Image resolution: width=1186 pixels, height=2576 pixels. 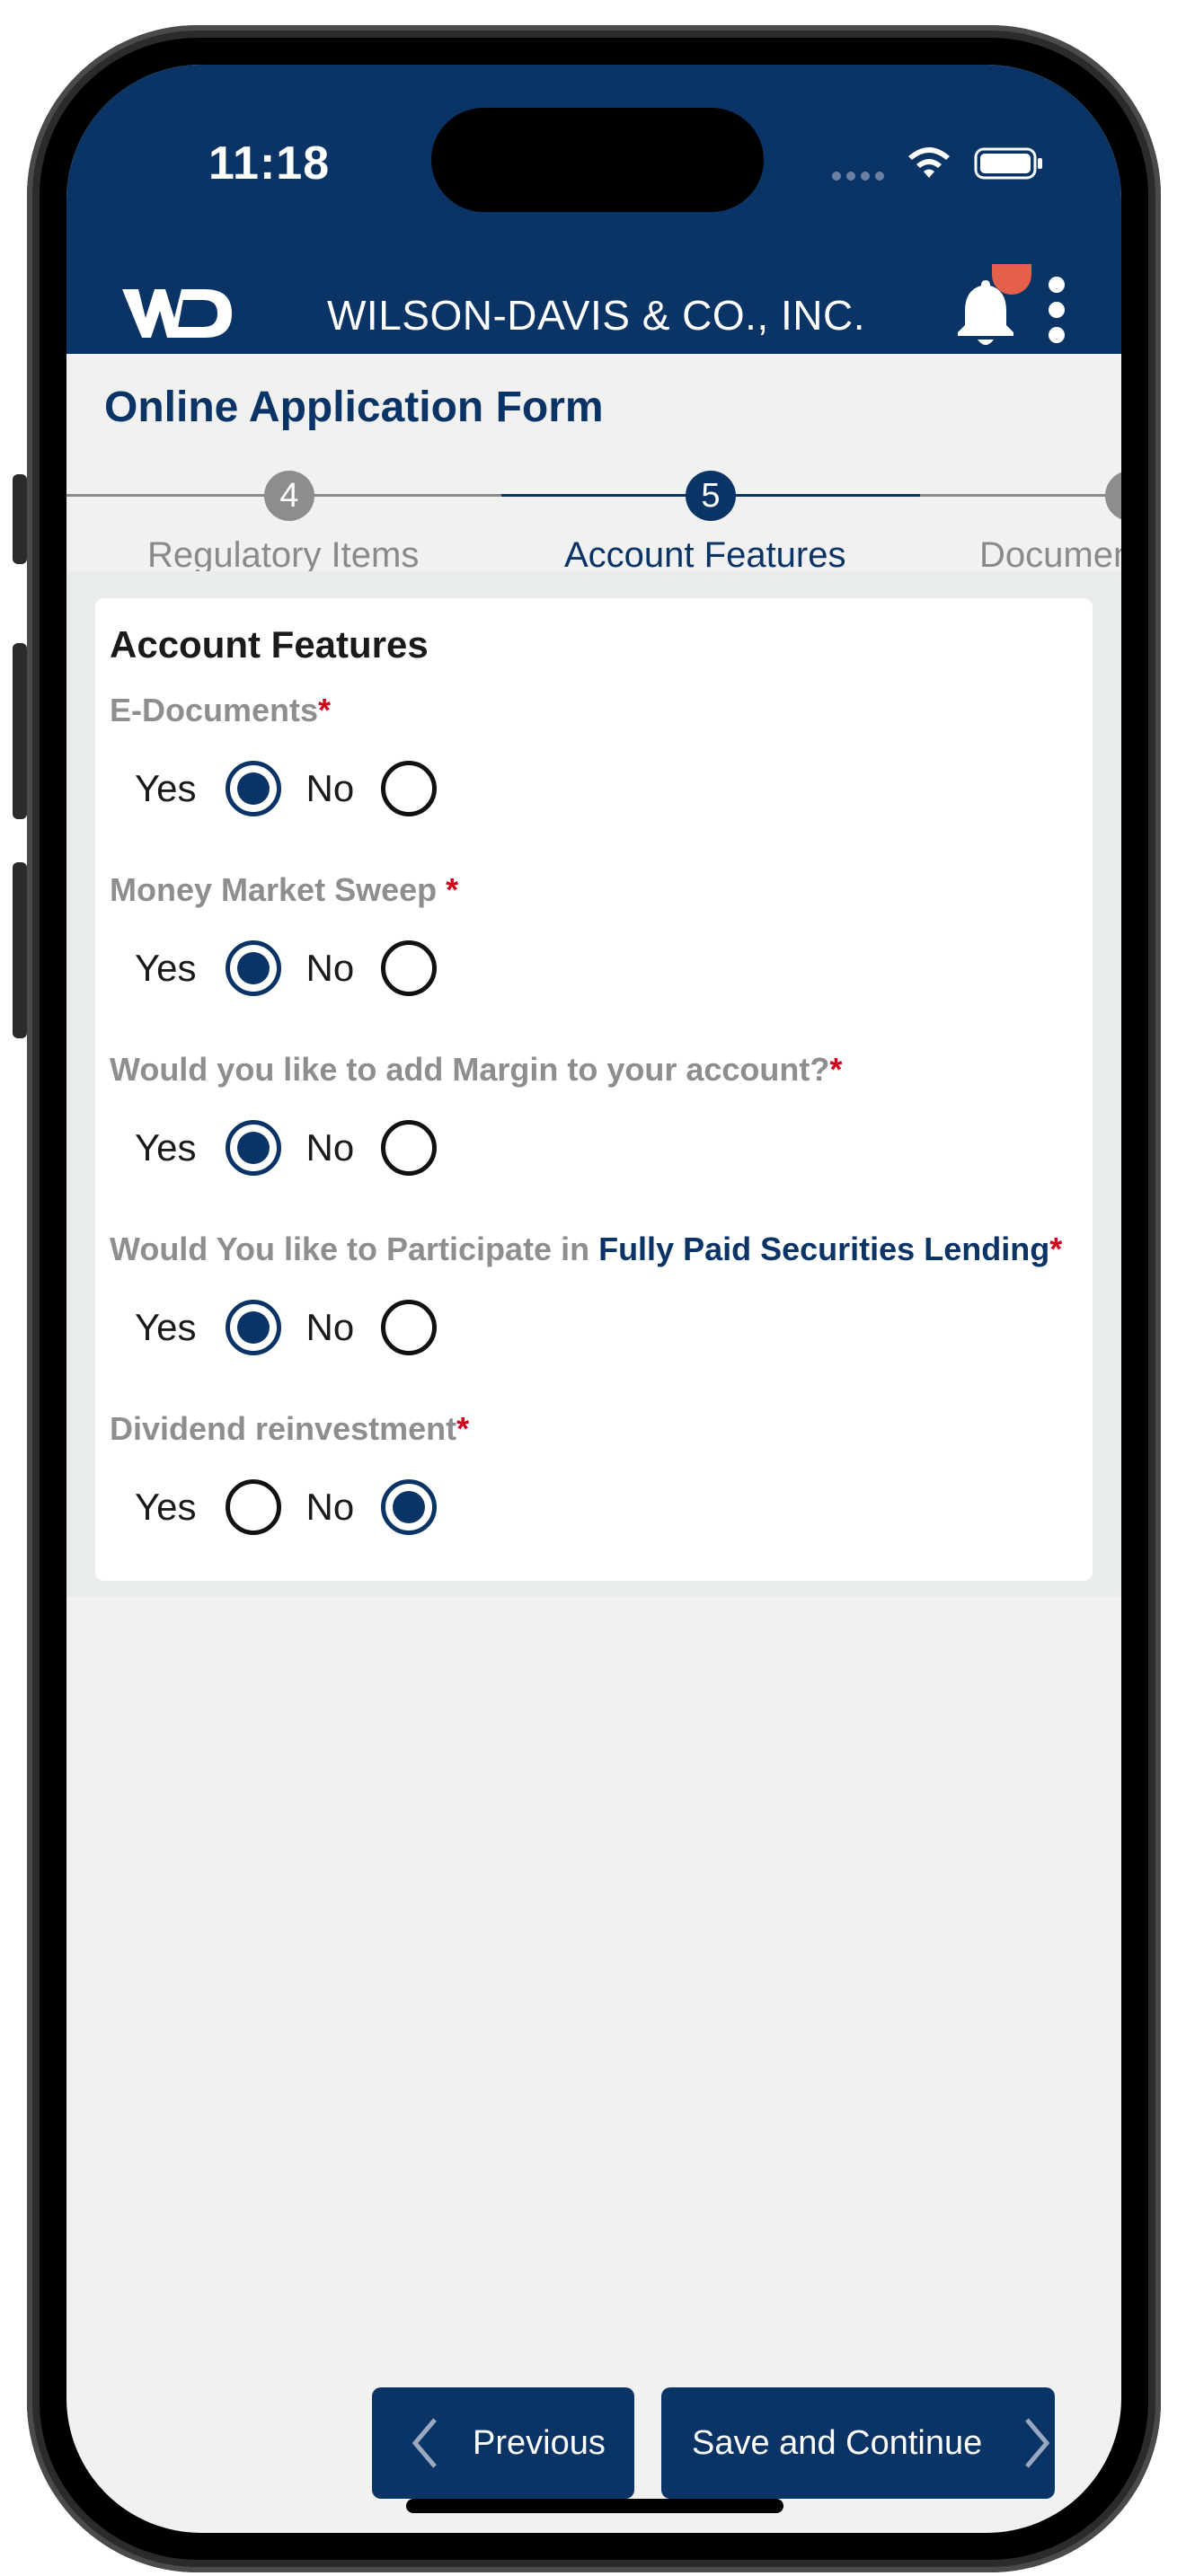 I want to click on chevron-right-icon, so click(x=1037, y=2443).